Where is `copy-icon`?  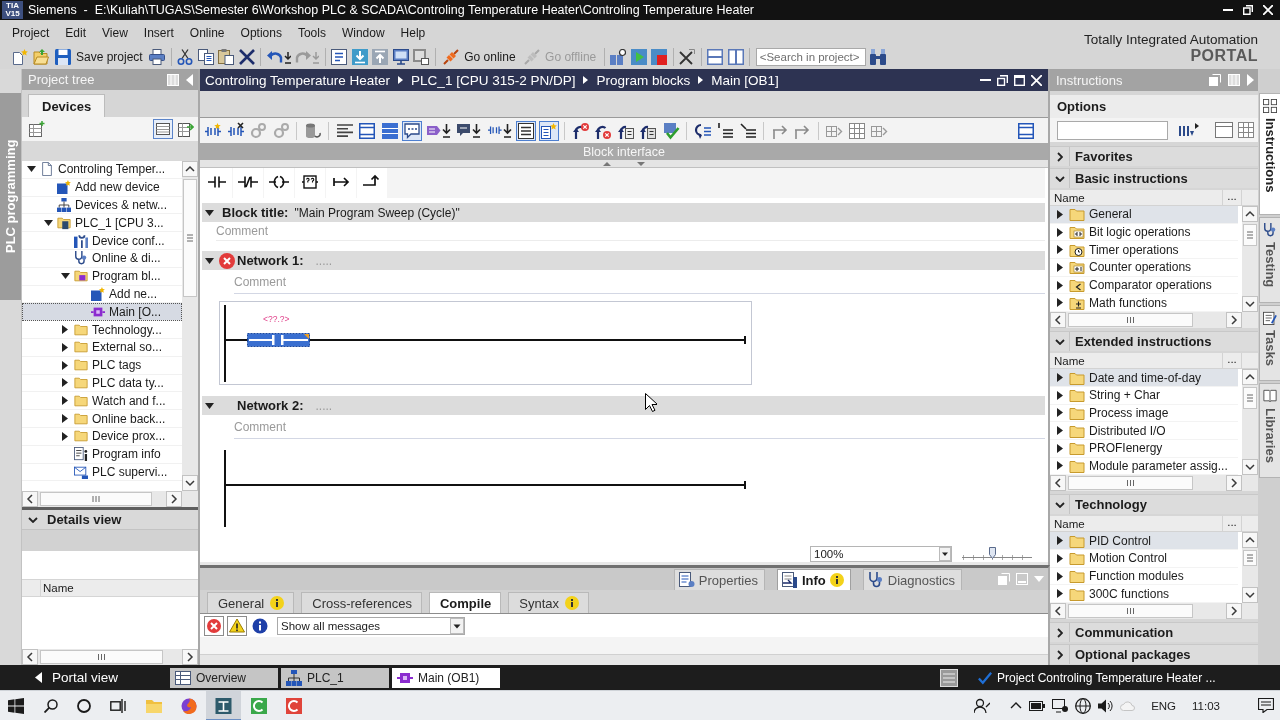 copy-icon is located at coordinates (205, 57).